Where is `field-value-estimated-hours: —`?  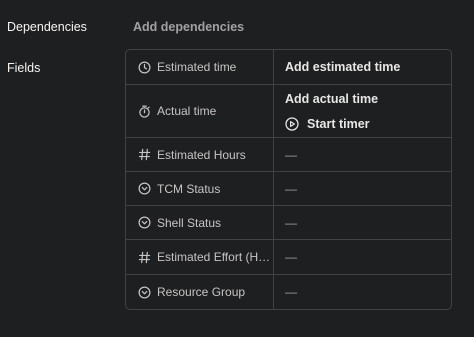 field-value-estimated-hours: — is located at coordinates (362, 154).